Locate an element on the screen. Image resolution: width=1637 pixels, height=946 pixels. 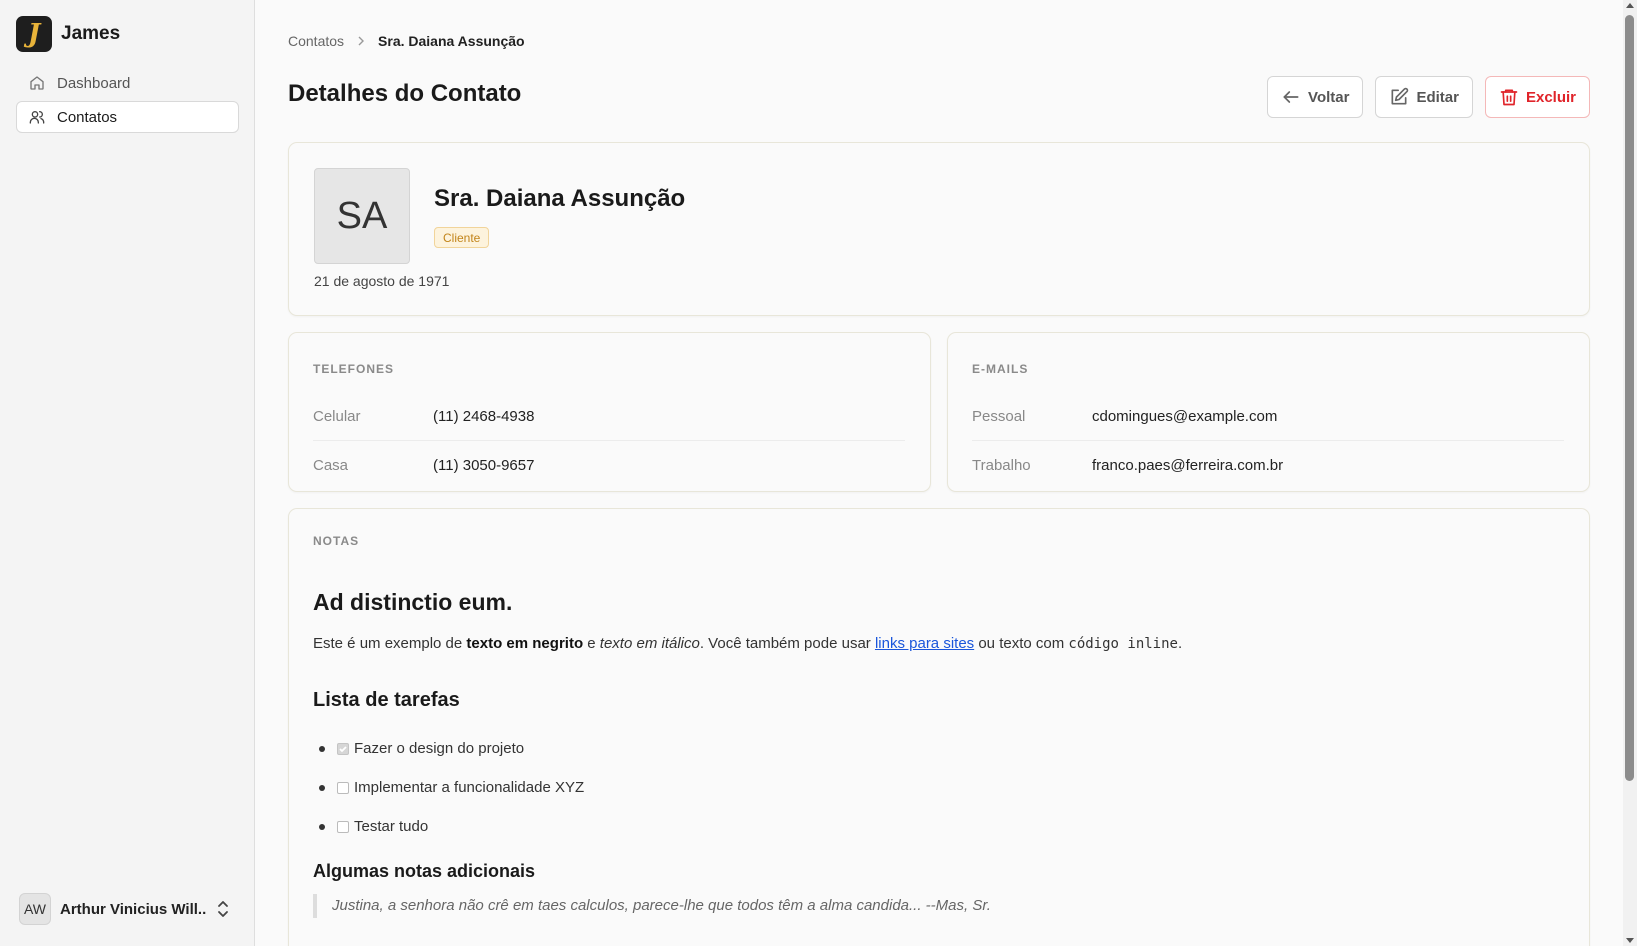
contact-name: Sra. Daiana Assunção is located at coordinates (560, 198).